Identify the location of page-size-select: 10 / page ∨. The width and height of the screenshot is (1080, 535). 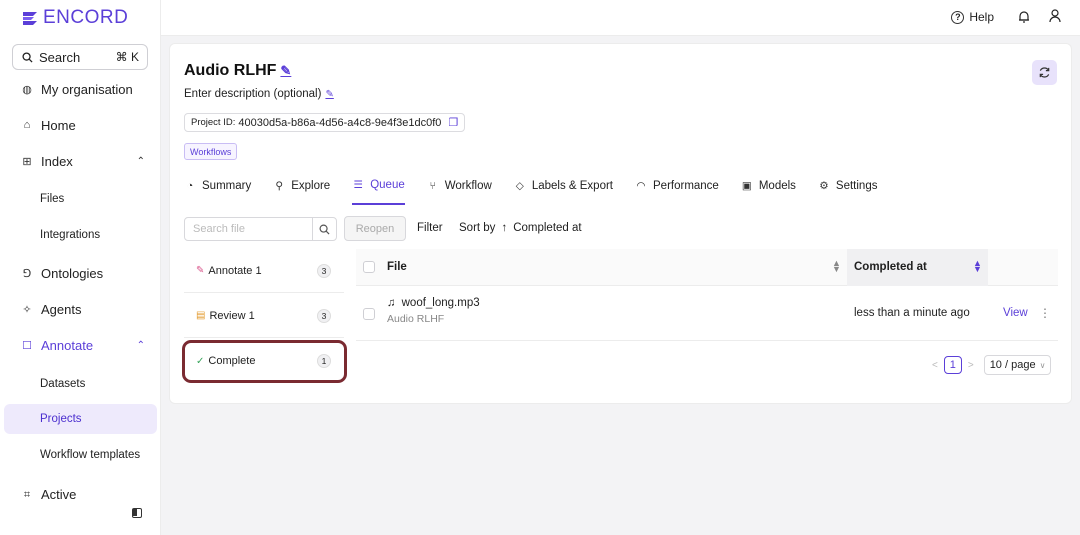
(1017, 365).